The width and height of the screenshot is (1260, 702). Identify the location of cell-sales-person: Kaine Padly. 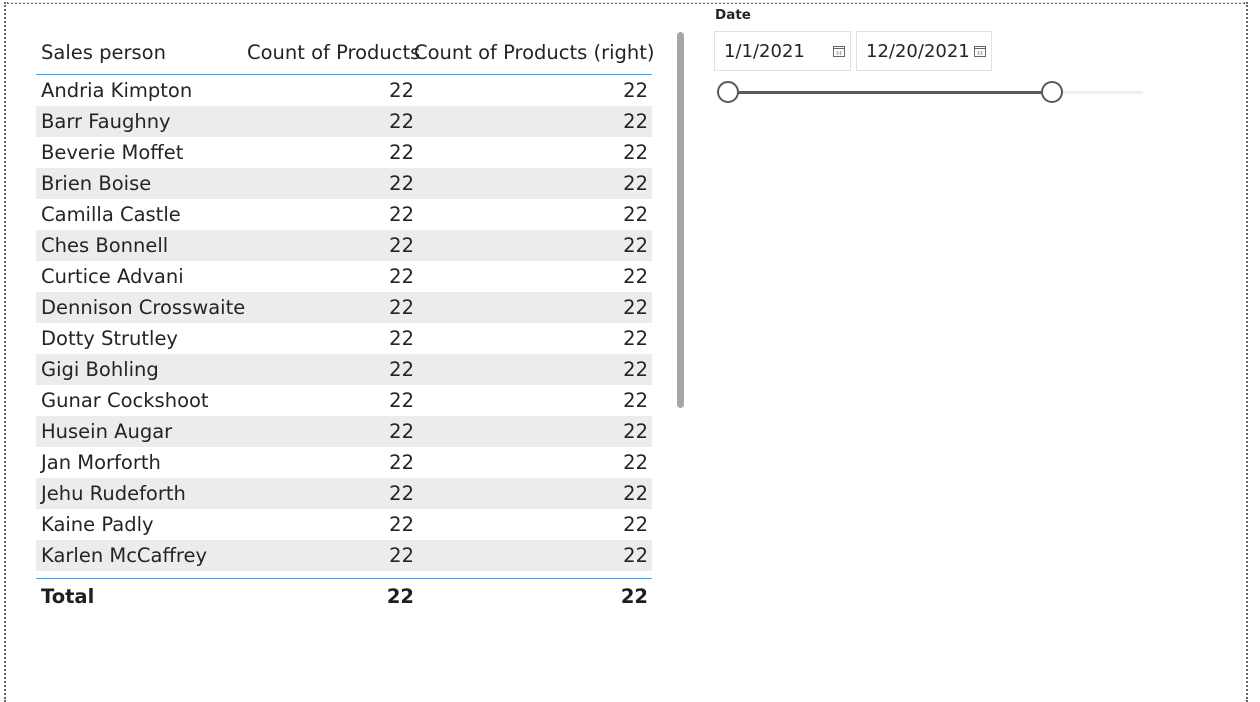
(97, 524).